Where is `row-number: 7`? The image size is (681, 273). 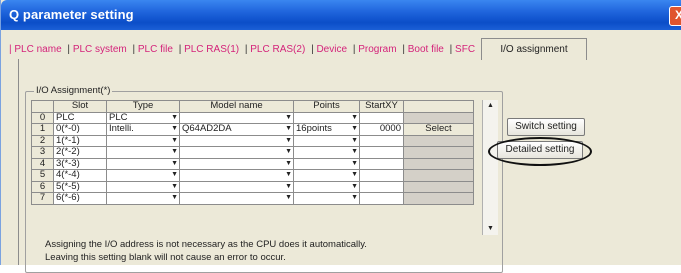
row-number: 7 is located at coordinates (42, 198).